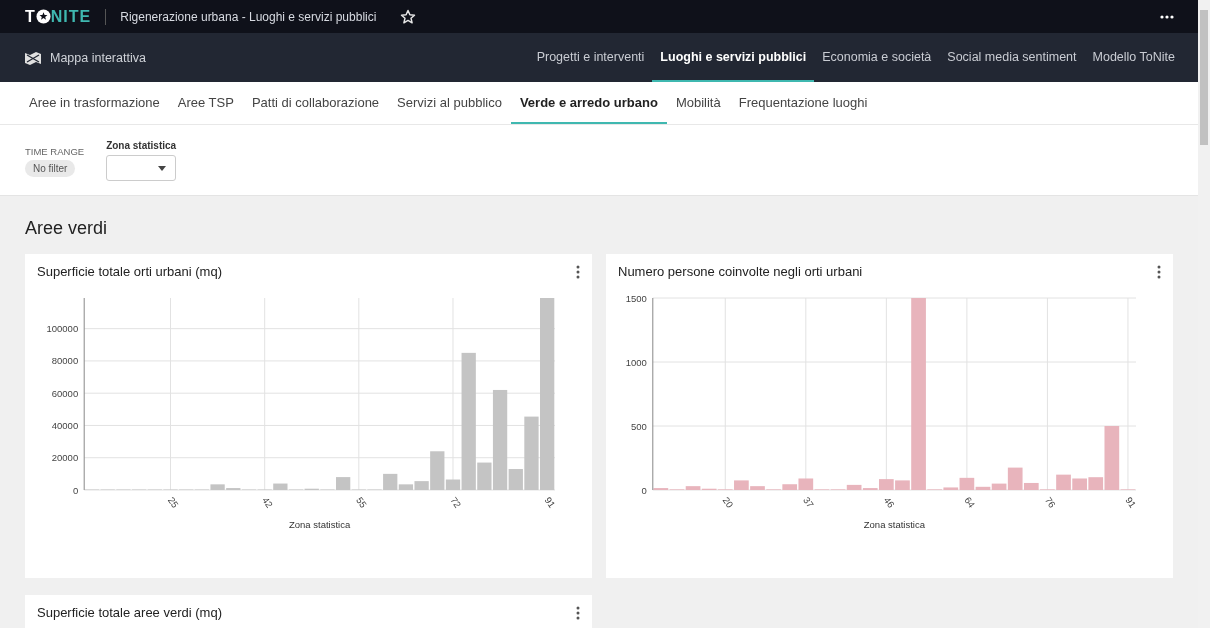 This screenshot has width=1210, height=628. I want to click on tick-label: 76, so click(1050, 502).